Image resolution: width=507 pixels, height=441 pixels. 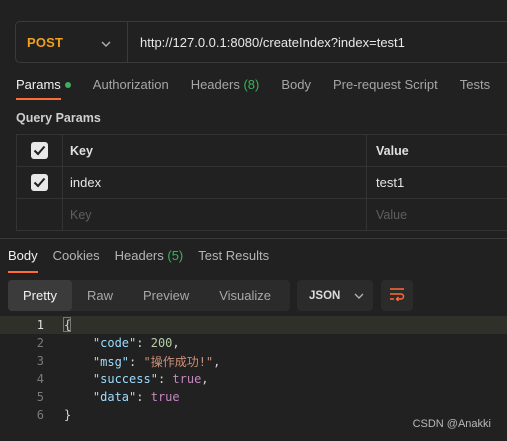 I want to click on view-preview-button: Preview, so click(x=166, y=295).